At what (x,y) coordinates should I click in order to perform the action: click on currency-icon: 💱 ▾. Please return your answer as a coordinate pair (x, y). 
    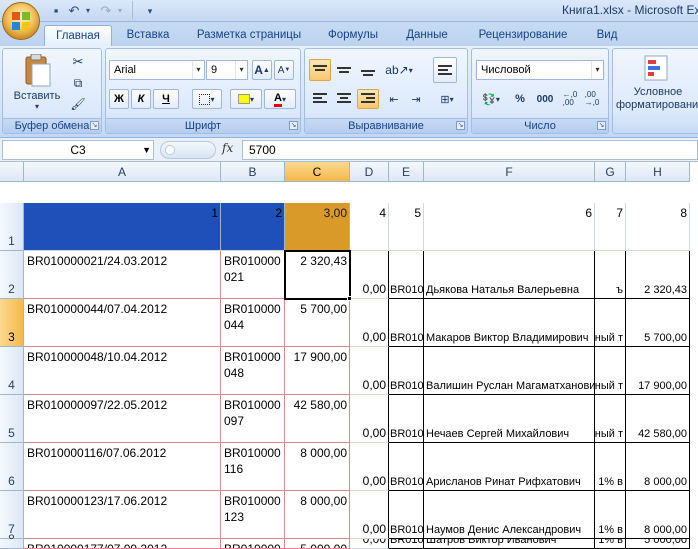
    Looking at the image, I should click on (491, 99).